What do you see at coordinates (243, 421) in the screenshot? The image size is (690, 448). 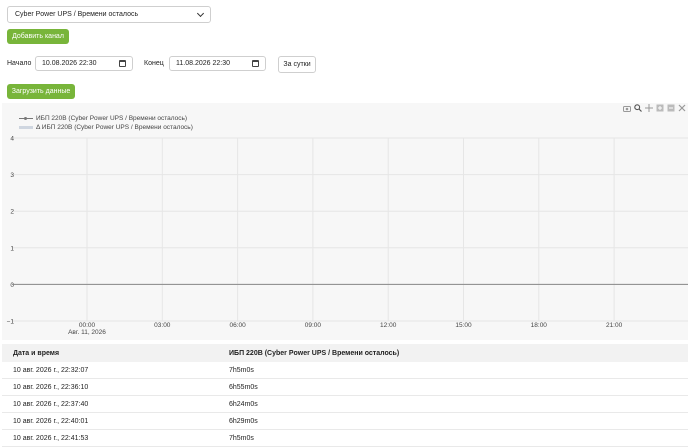 I see `table-cell-value: 6h29m0s` at bounding box center [243, 421].